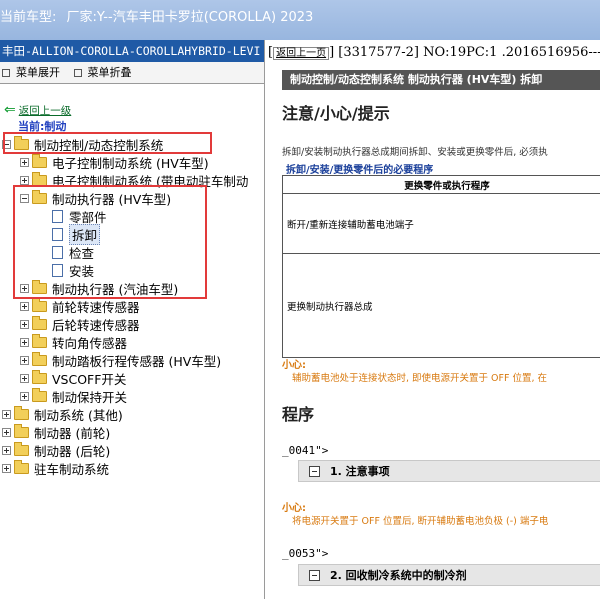  Describe the element at coordinates (137, 361) in the screenshot. I see `tree-node-label: 制动踏板行程传感器 (HV车型)` at that location.